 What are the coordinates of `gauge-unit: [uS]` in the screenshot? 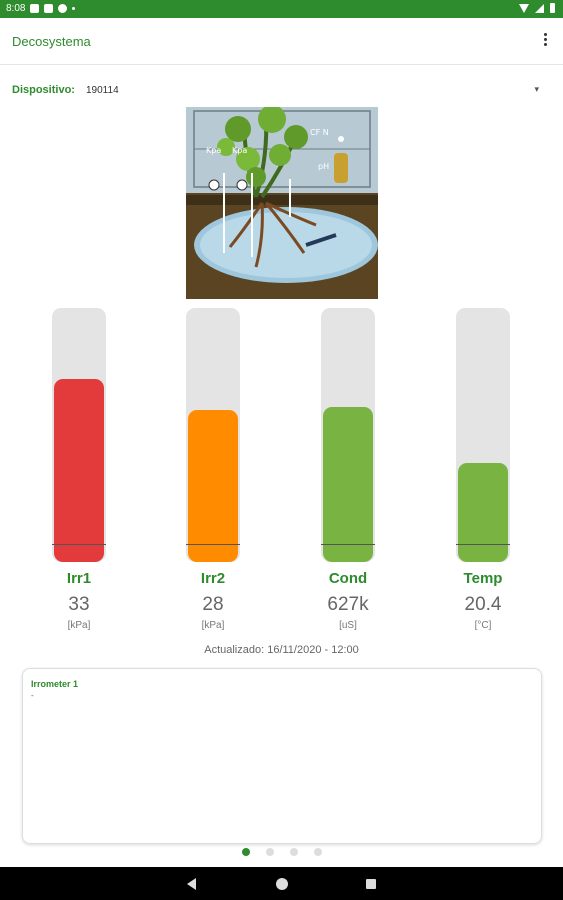 It's located at (348, 625).